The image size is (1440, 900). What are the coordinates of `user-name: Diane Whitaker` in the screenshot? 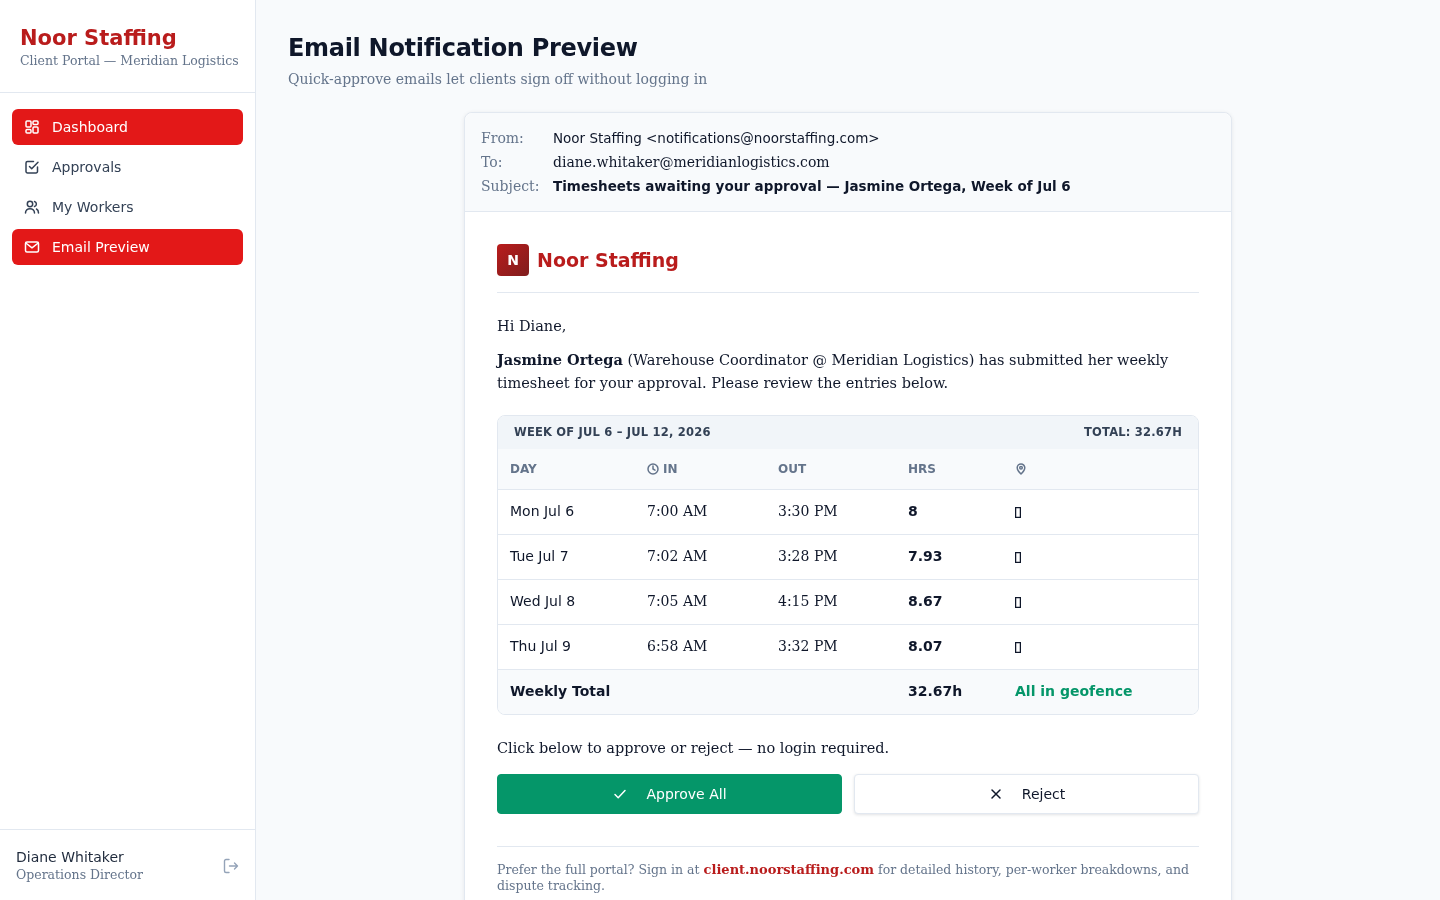 It's located at (70, 857).